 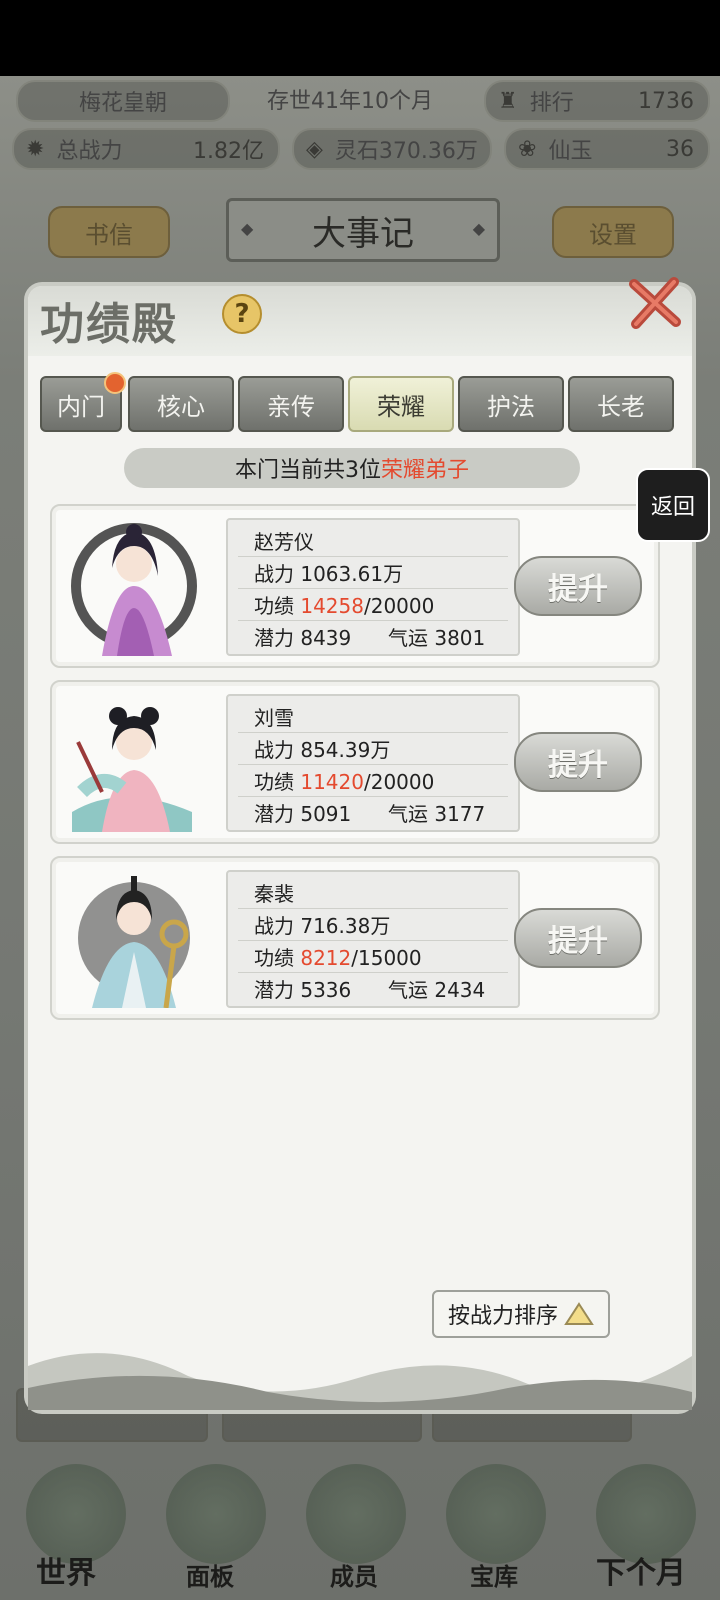 What do you see at coordinates (326, 958) in the screenshot?
I see `merit-current: 8212` at bounding box center [326, 958].